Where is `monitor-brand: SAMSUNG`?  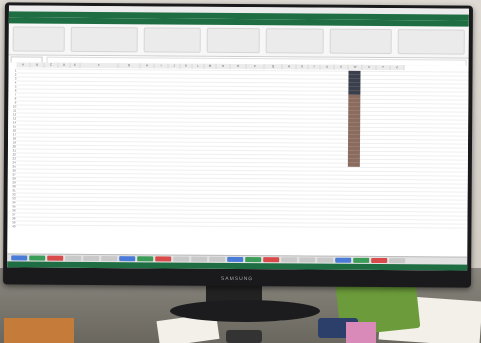 monitor-brand: SAMSUNG is located at coordinates (237, 279).